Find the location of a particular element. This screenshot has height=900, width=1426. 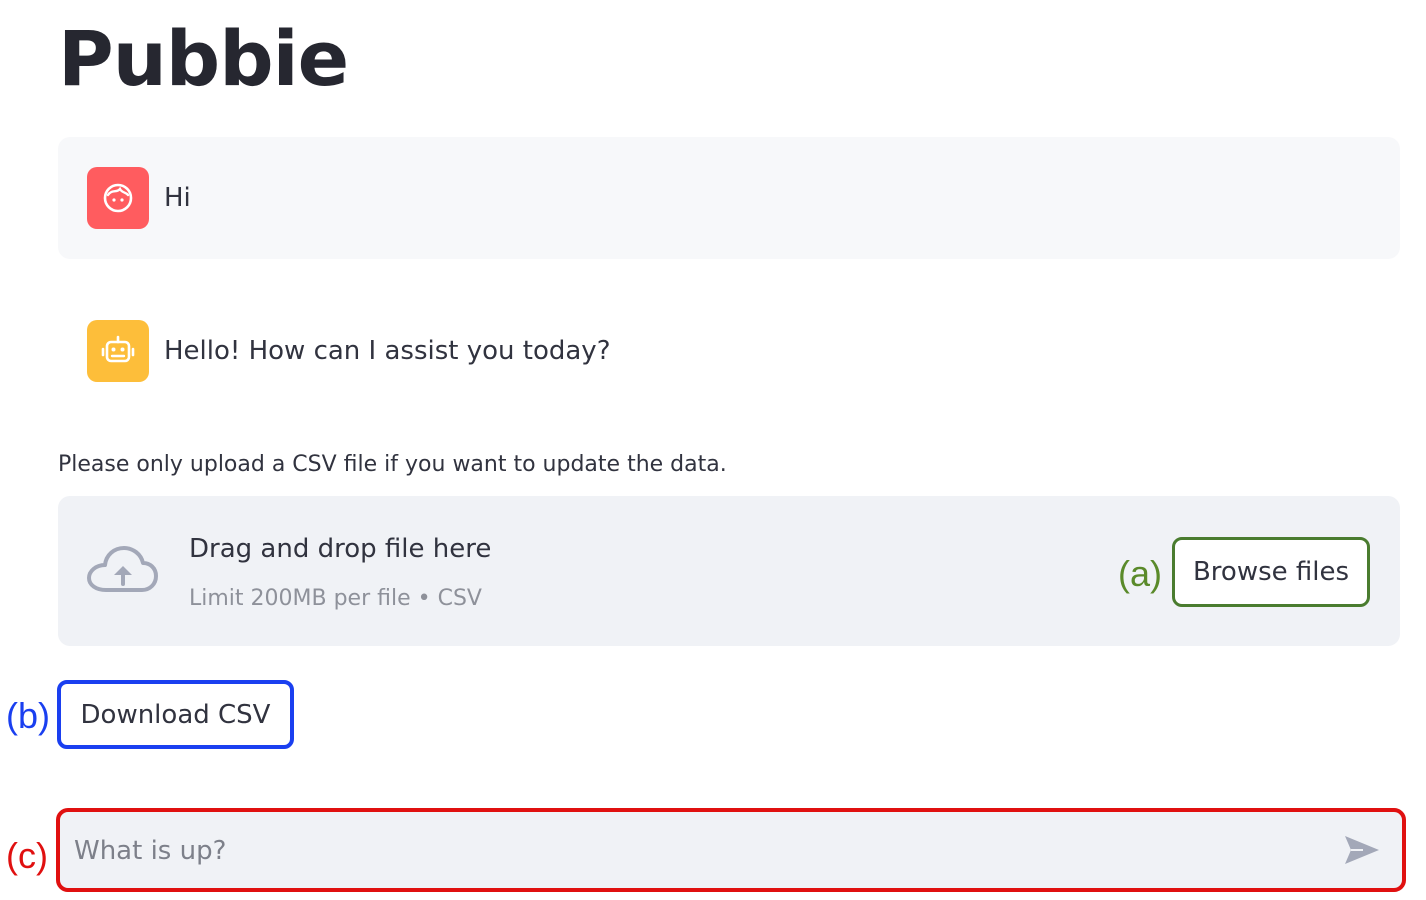

robot-icon is located at coordinates (118, 349).